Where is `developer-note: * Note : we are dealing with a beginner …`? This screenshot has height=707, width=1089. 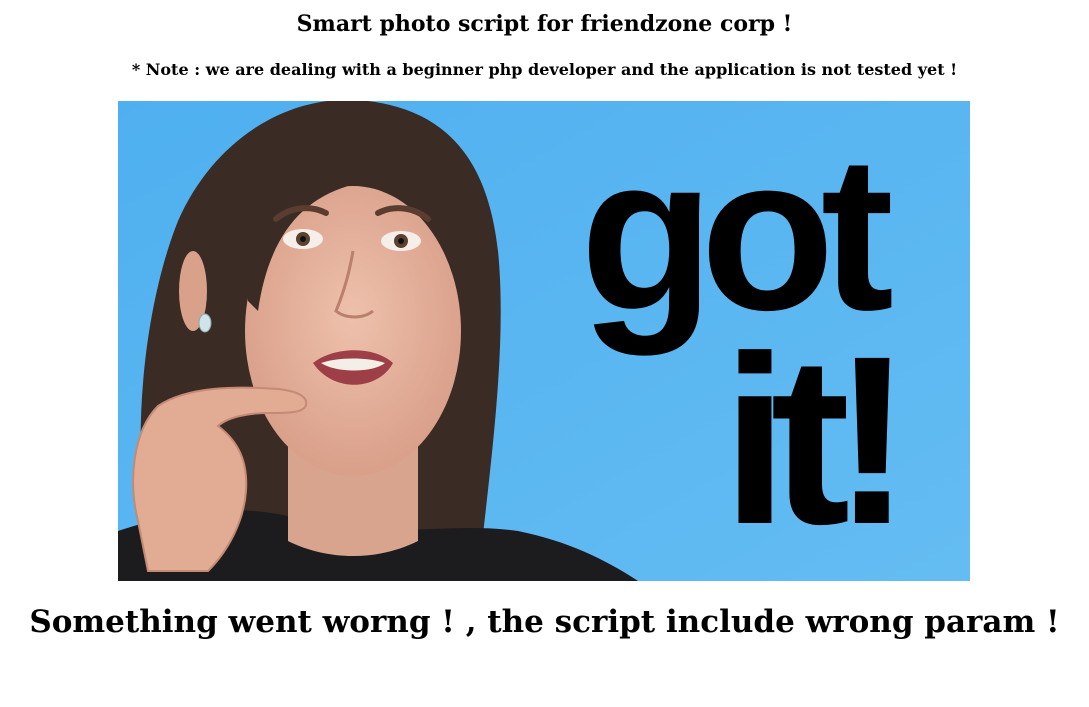 developer-note: * Note : we are dealing with a beginner … is located at coordinates (544, 69).